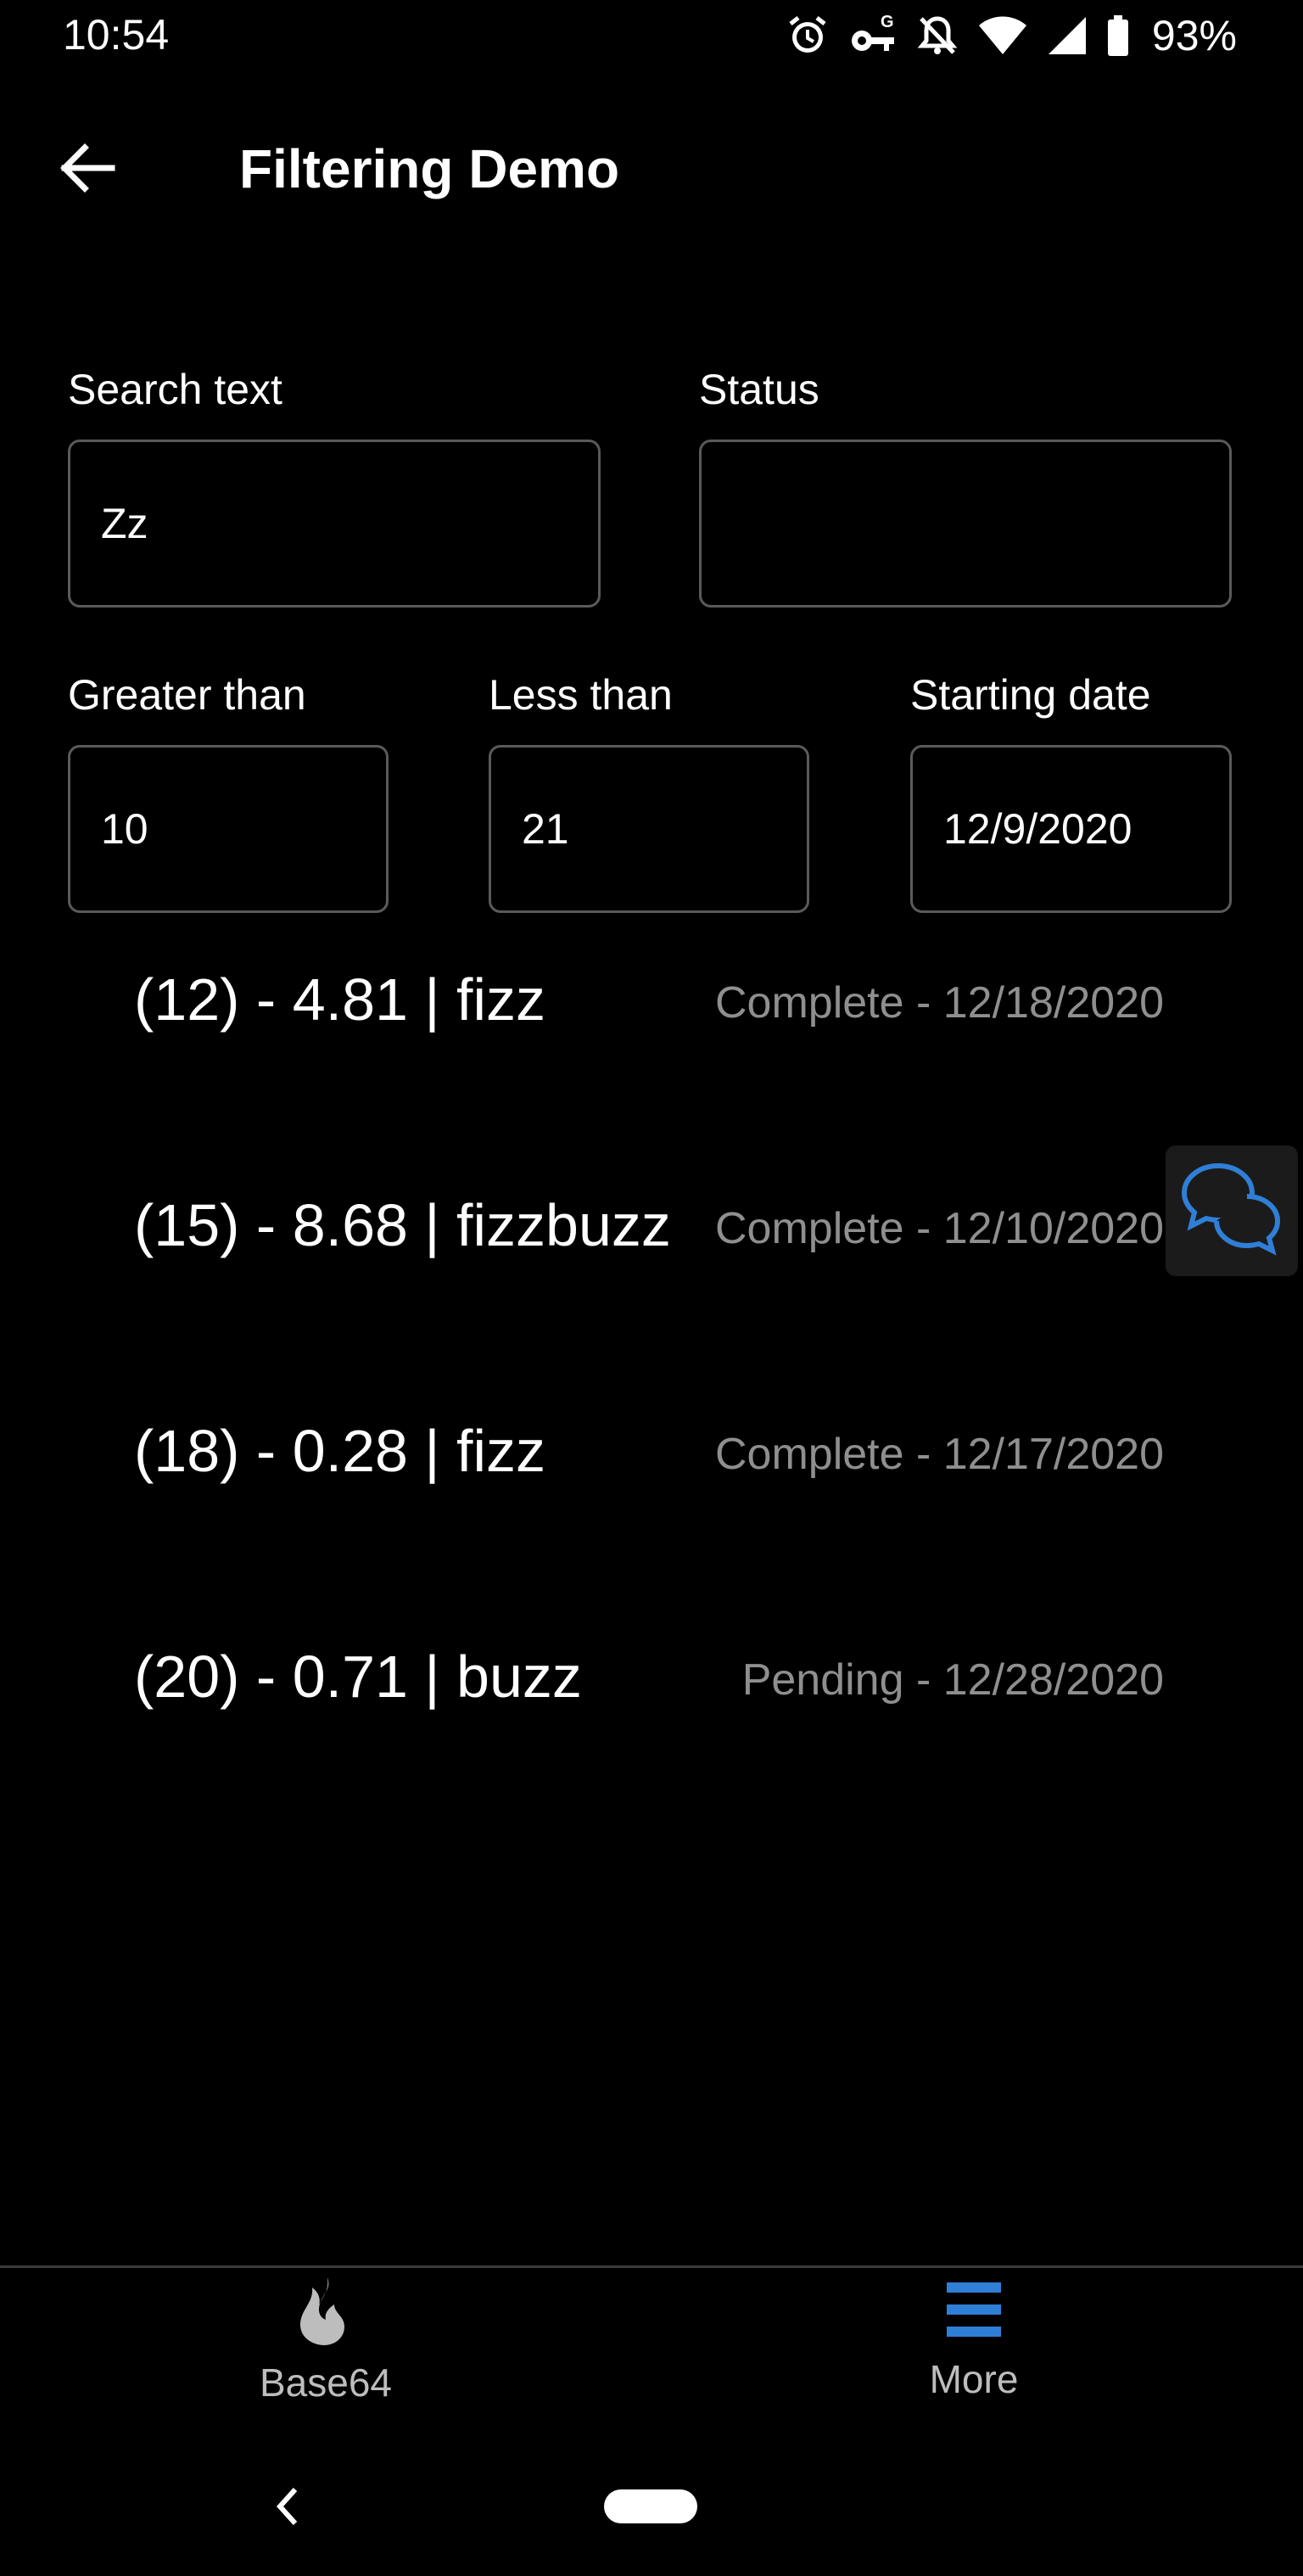 Image resolution: width=1303 pixels, height=2576 pixels. I want to click on home-pill, so click(650, 2506).